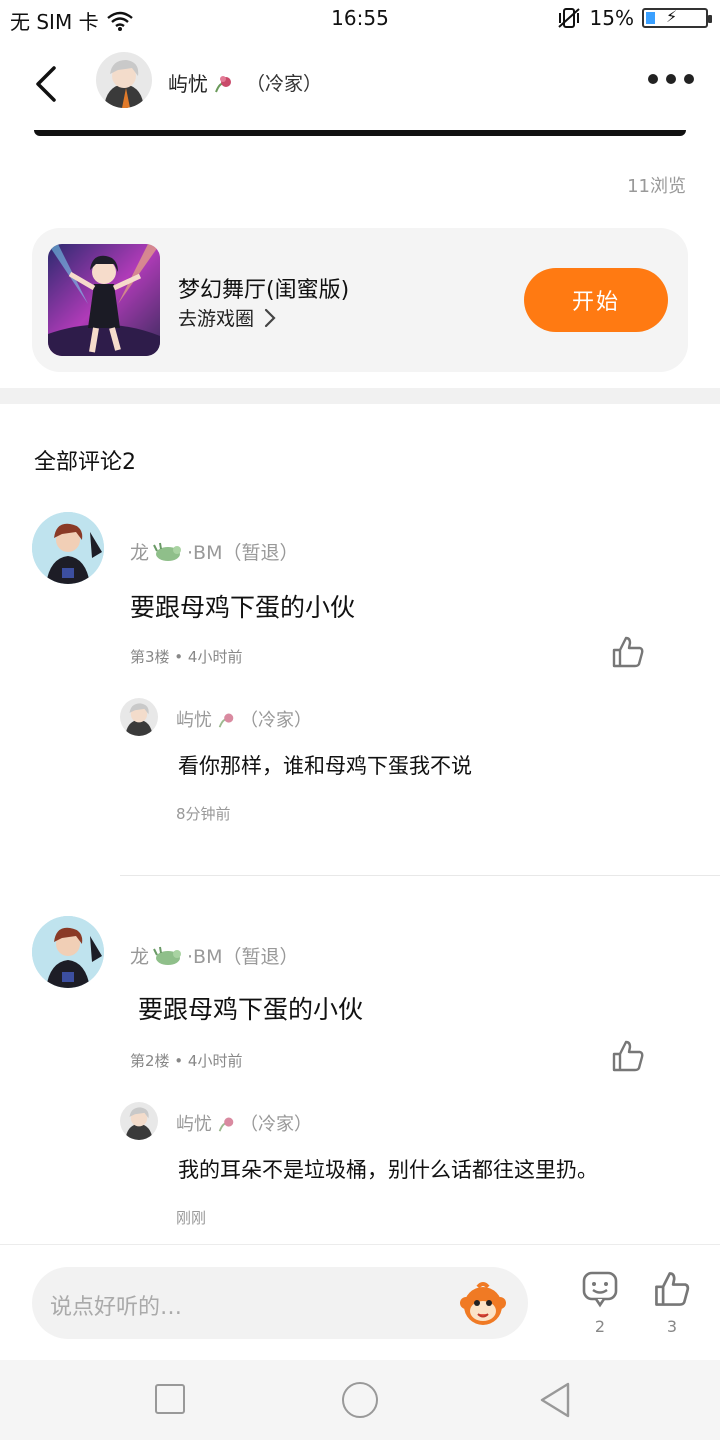  I want to click on game-card: 梦幻舞厅(闺蜜版) 去游戏圈 开始, so click(360, 300).